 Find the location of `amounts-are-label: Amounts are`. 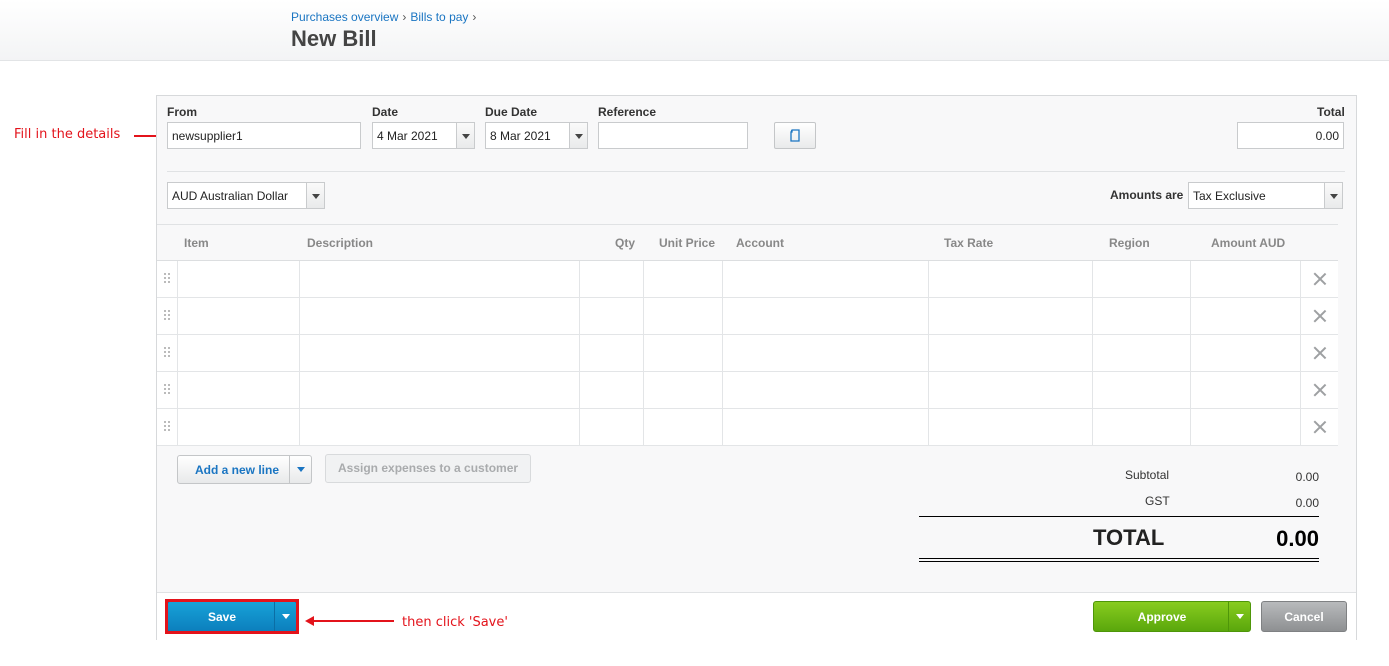

amounts-are-label: Amounts are is located at coordinates (1147, 195).